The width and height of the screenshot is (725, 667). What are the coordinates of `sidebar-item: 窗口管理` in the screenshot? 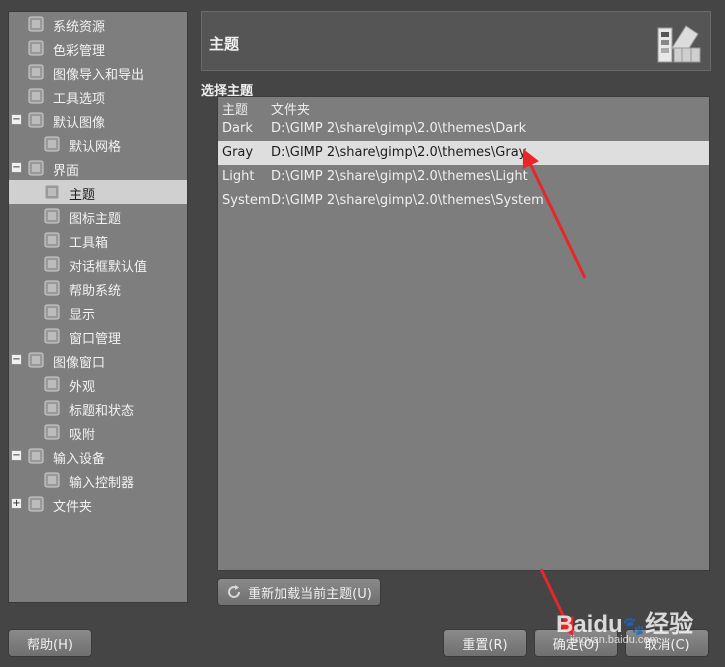 It's located at (98, 336).